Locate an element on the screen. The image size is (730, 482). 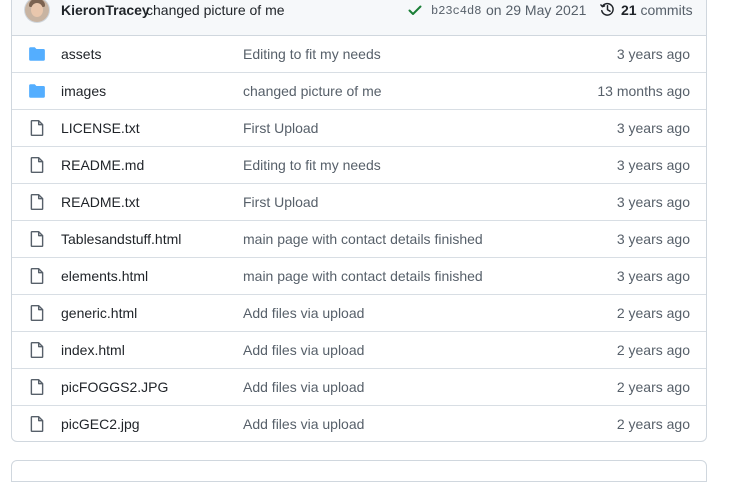
file-name-link: LICENSE.txt is located at coordinates (100, 128).